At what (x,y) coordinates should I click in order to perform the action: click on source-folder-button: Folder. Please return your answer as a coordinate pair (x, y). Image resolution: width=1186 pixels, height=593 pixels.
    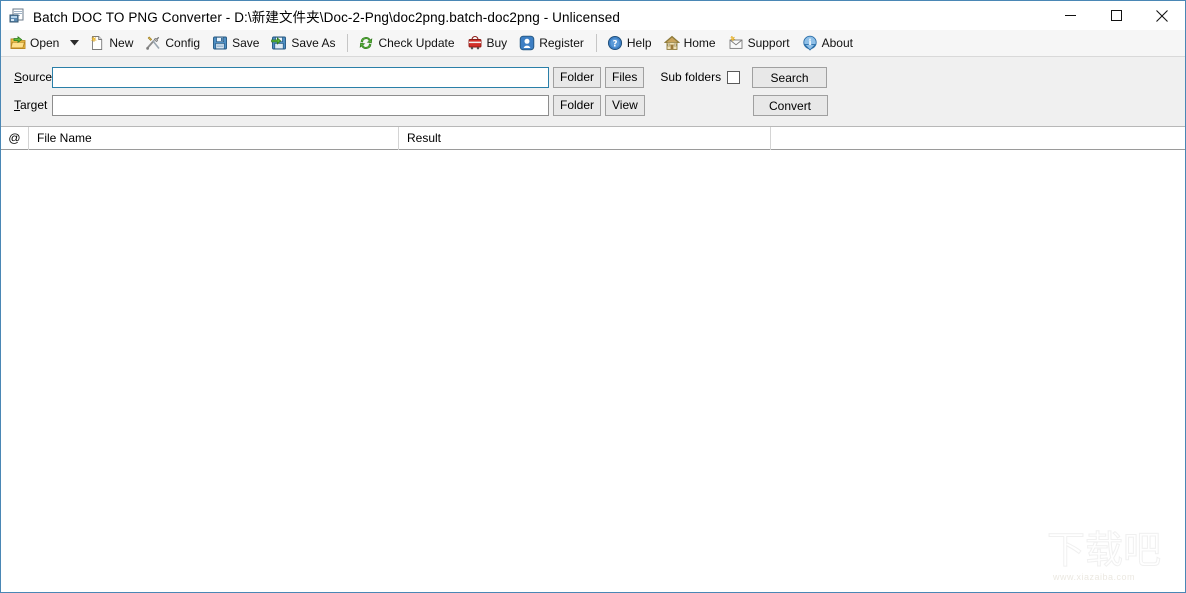
    Looking at the image, I should click on (577, 77).